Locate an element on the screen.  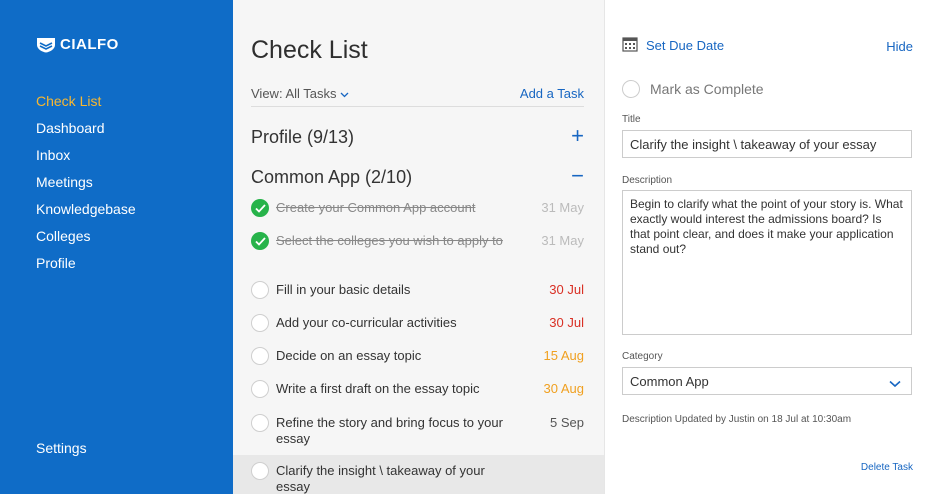
view-filter-dropdown: View: All Tasks is located at coordinates (300, 93).